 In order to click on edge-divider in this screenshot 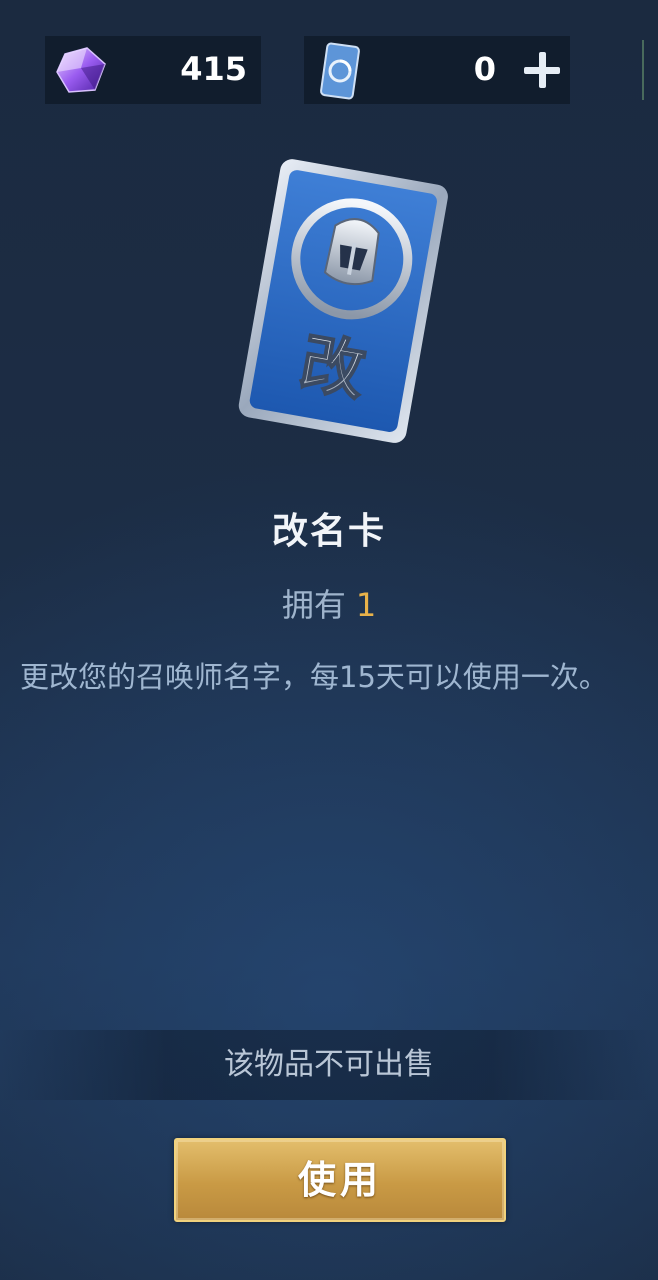, I will do `click(640, 70)`.